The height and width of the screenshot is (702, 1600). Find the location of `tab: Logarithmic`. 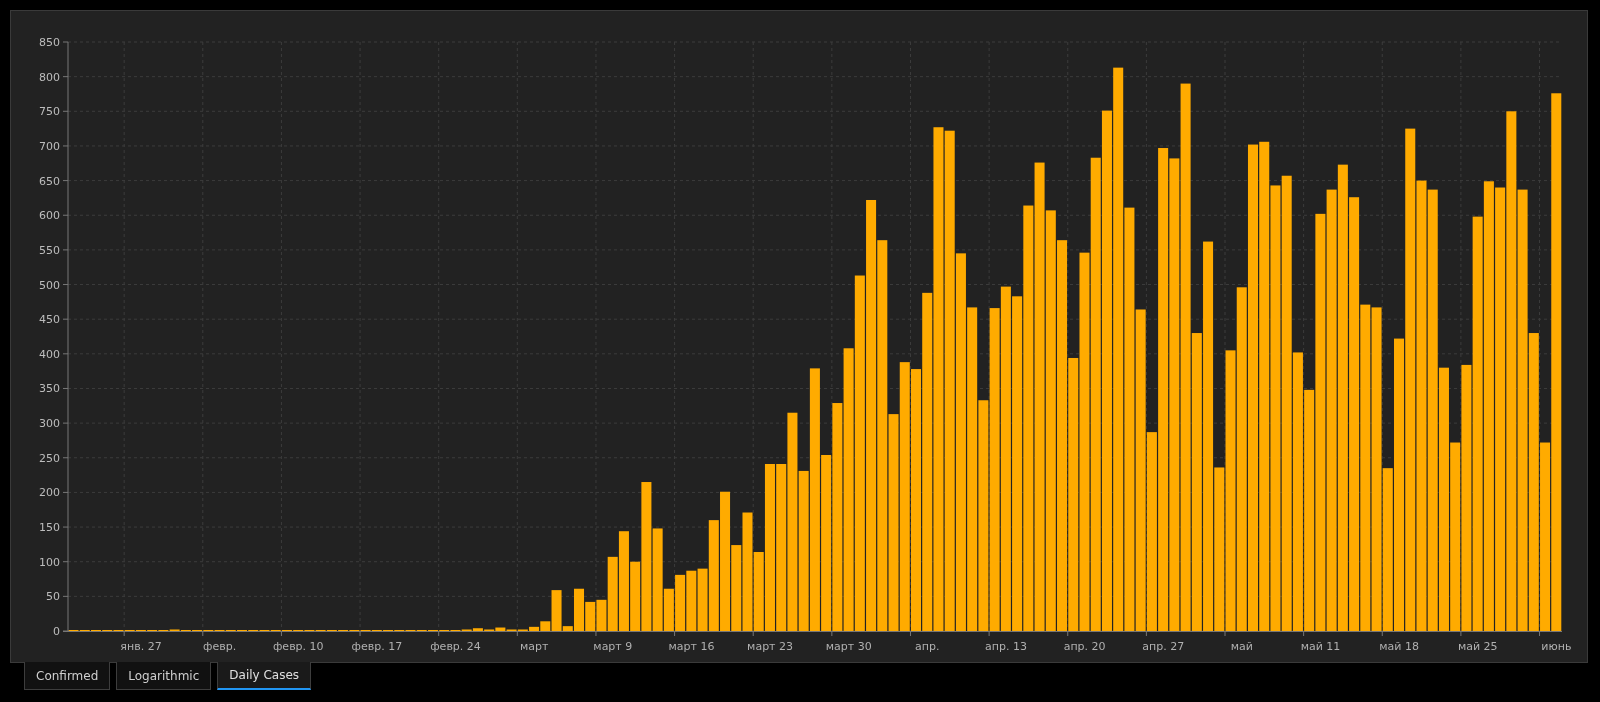

tab: Logarithmic is located at coordinates (164, 676).